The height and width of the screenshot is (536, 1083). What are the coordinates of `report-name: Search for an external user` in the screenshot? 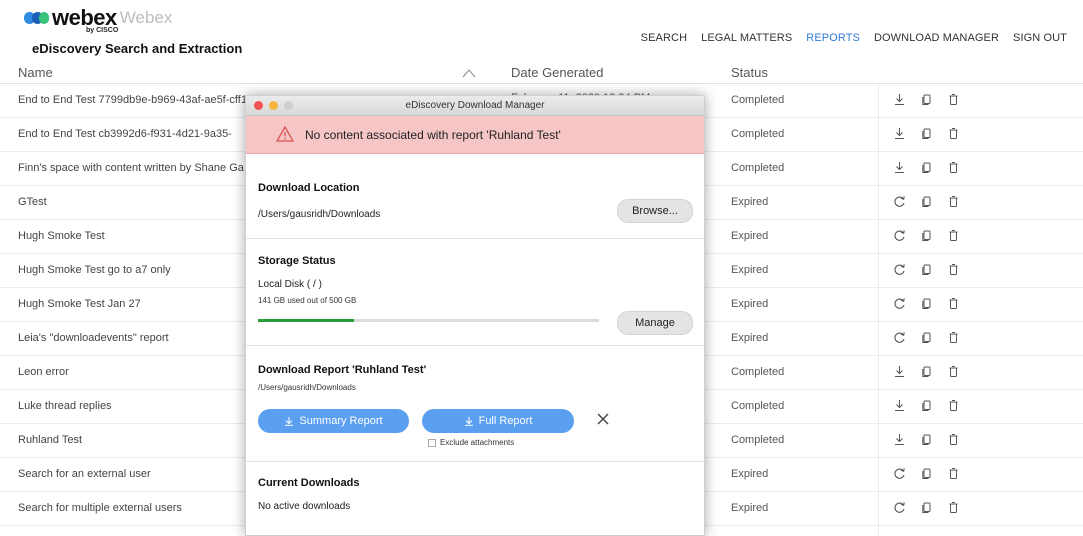 It's located at (84, 474).